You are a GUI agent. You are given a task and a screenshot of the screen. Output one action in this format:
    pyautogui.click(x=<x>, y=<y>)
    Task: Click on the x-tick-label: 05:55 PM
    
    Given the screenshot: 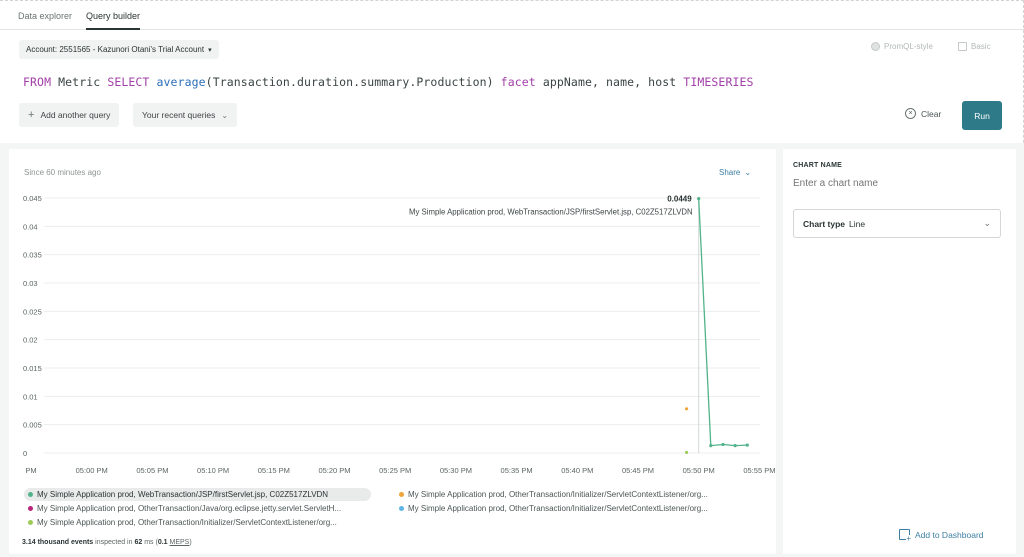 What is the action you would take?
    pyautogui.click(x=759, y=470)
    